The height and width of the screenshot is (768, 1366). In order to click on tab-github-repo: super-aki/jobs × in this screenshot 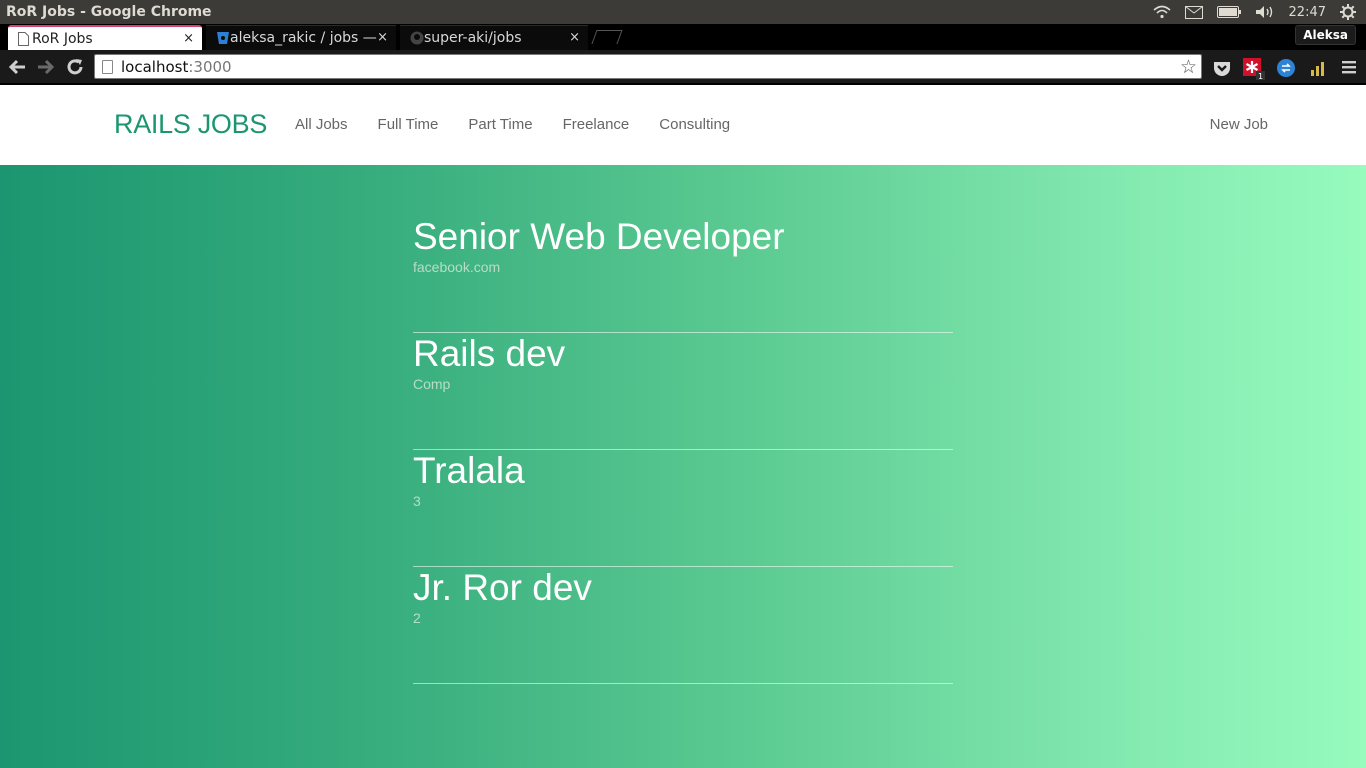, I will do `click(494, 37)`.